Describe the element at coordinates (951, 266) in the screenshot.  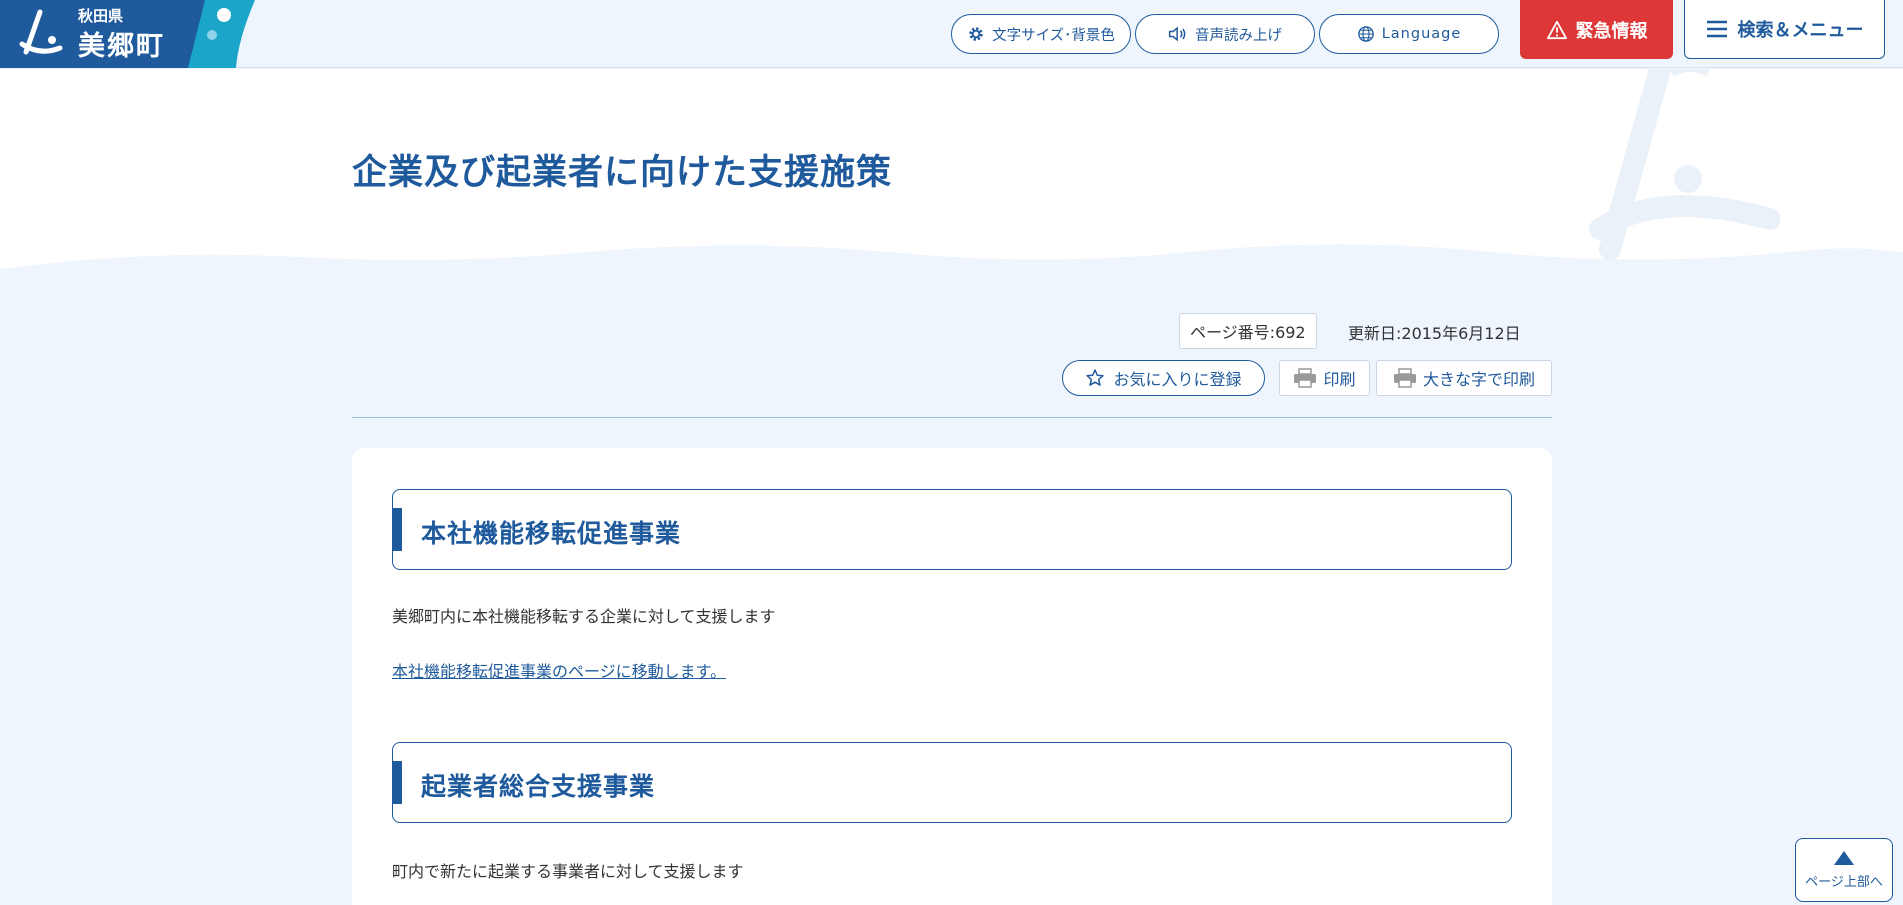
I see `wave-divider` at that location.